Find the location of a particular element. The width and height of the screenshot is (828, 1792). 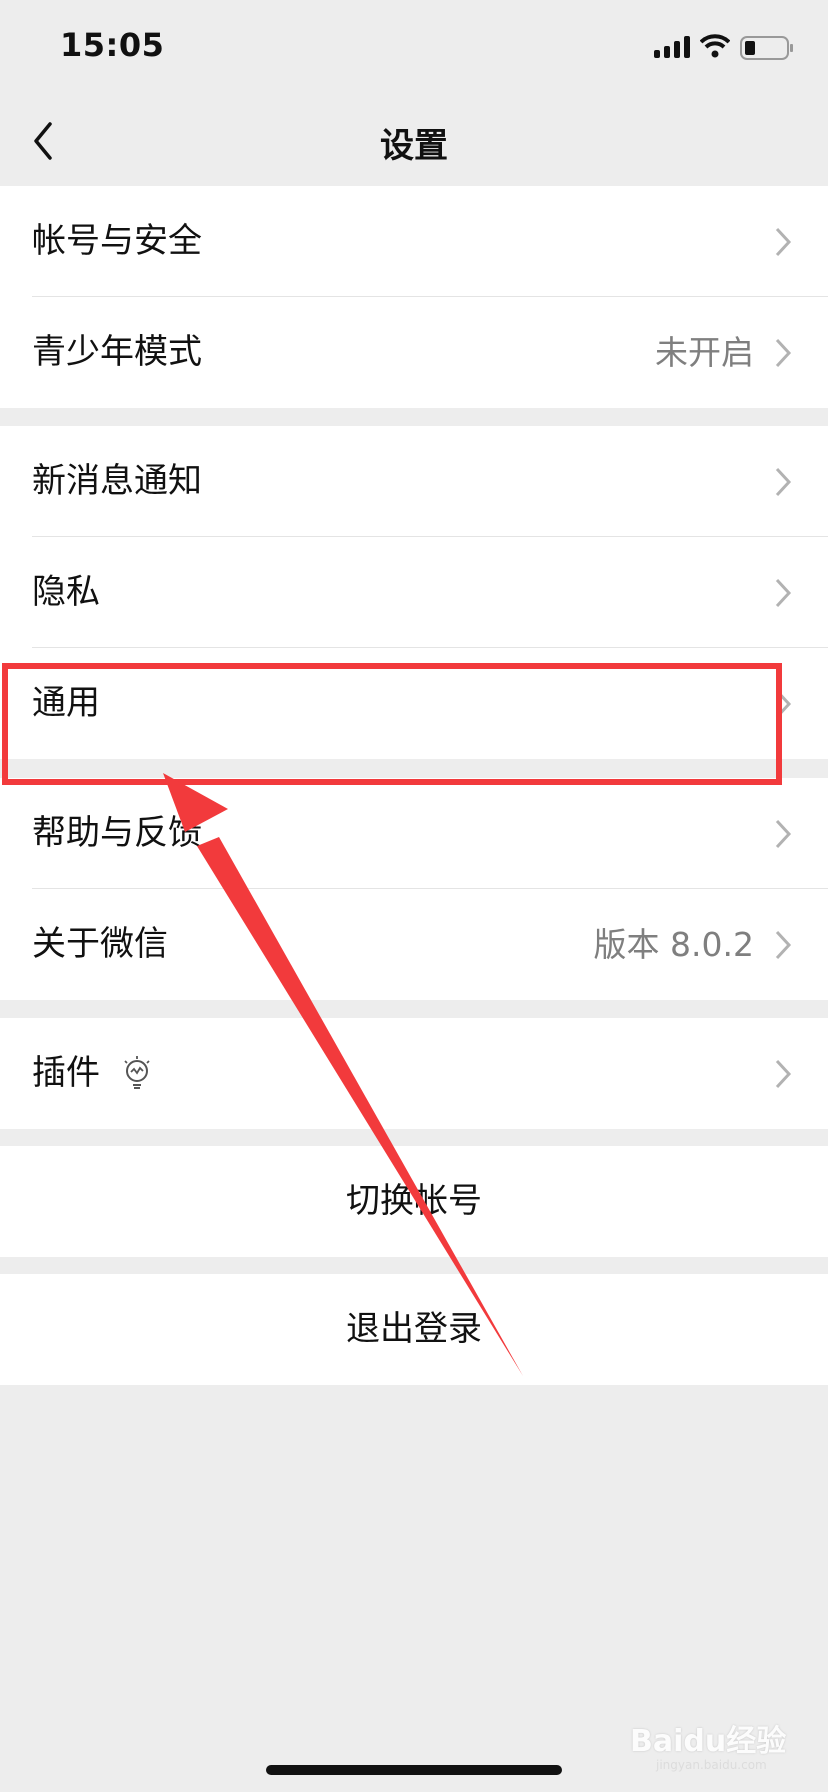

baidu-watermark: Baidu经验 is located at coordinates (708, 1741).